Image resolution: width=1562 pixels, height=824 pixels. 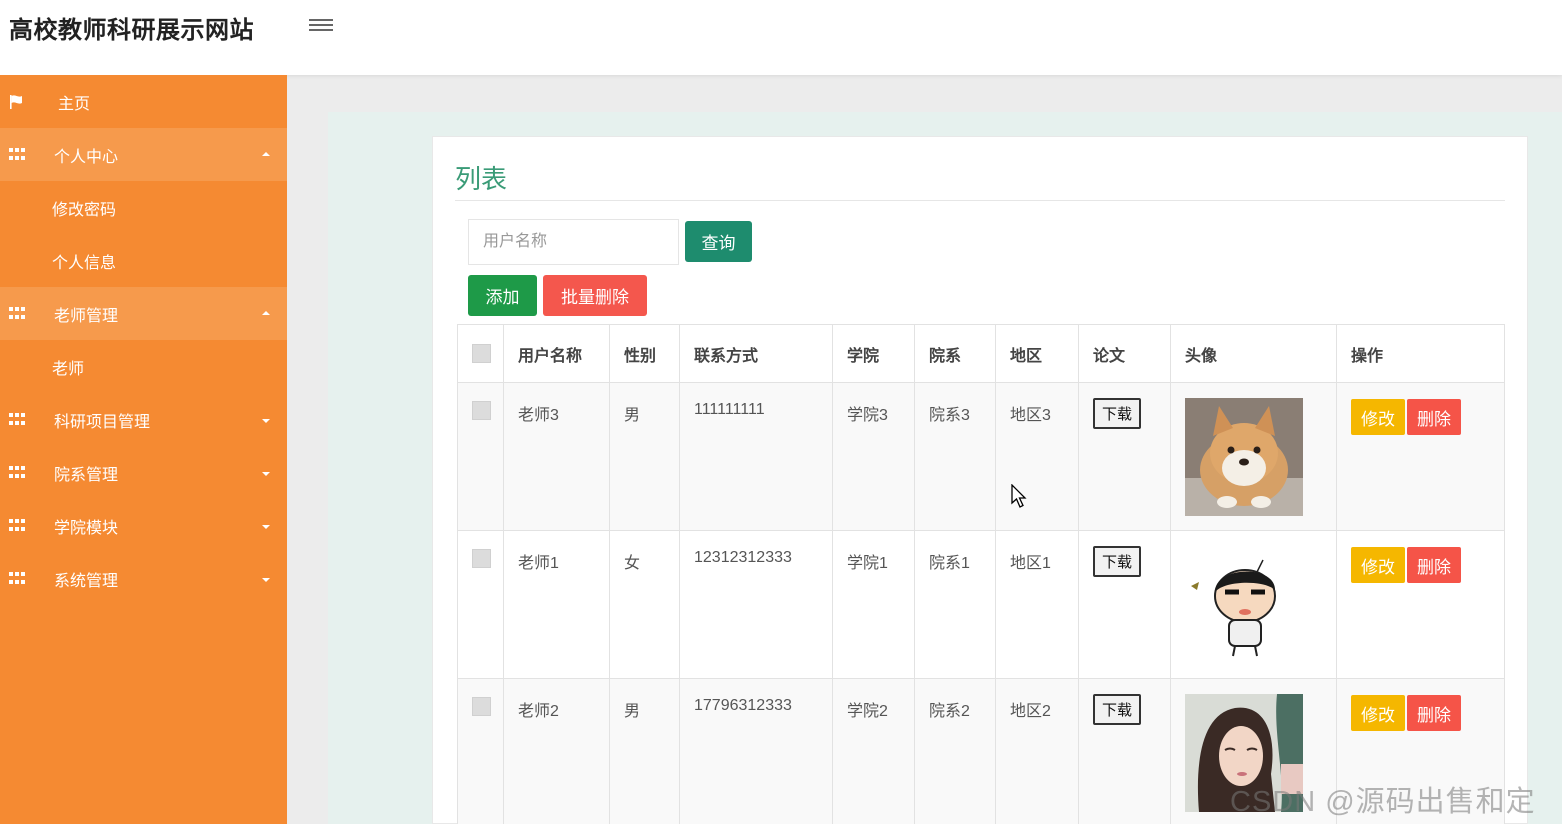 What do you see at coordinates (644, 353) in the screenshot?
I see `column-header: 性别` at bounding box center [644, 353].